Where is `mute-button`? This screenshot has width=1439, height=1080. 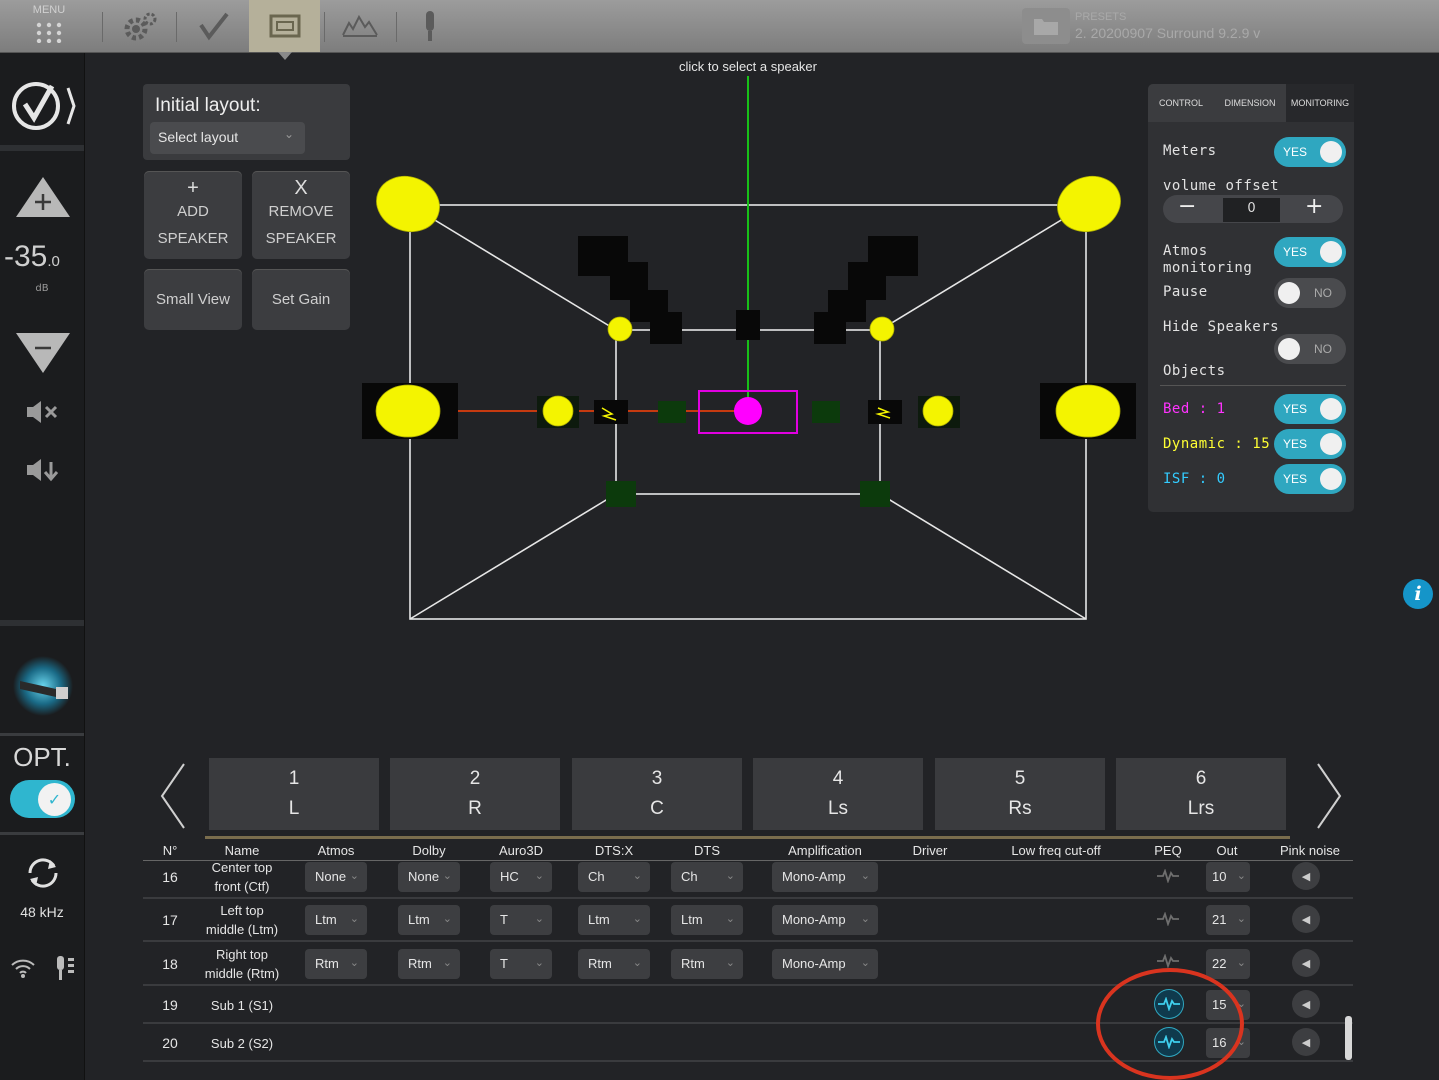
mute-button is located at coordinates (43, 412).